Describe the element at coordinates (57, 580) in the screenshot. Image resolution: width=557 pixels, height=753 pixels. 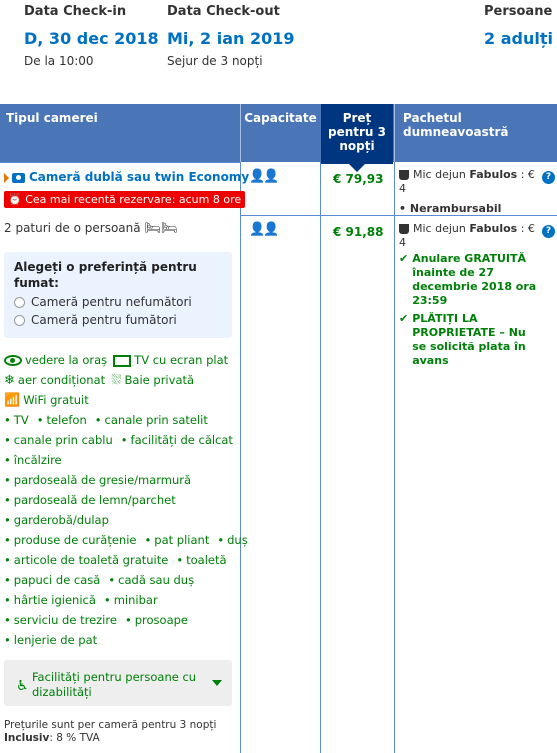
I see `facility-item: papuci de casă` at that location.